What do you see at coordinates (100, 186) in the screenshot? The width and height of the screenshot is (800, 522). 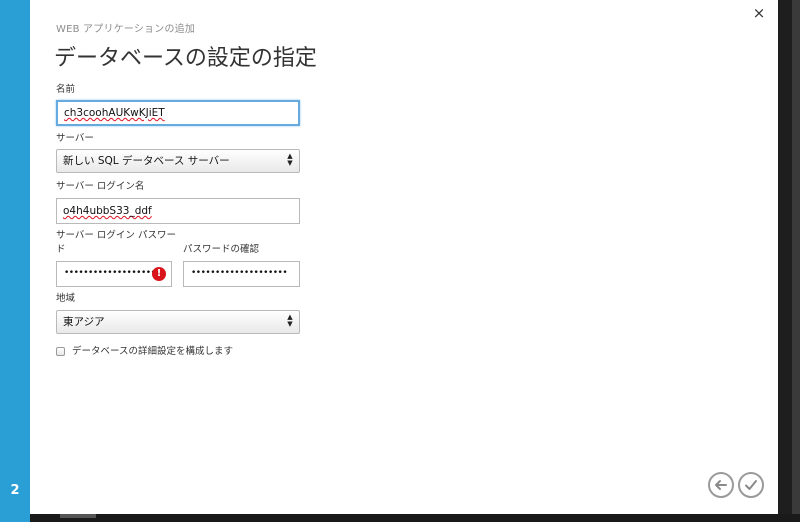 I see `login-label: サーバー ログイン名` at bounding box center [100, 186].